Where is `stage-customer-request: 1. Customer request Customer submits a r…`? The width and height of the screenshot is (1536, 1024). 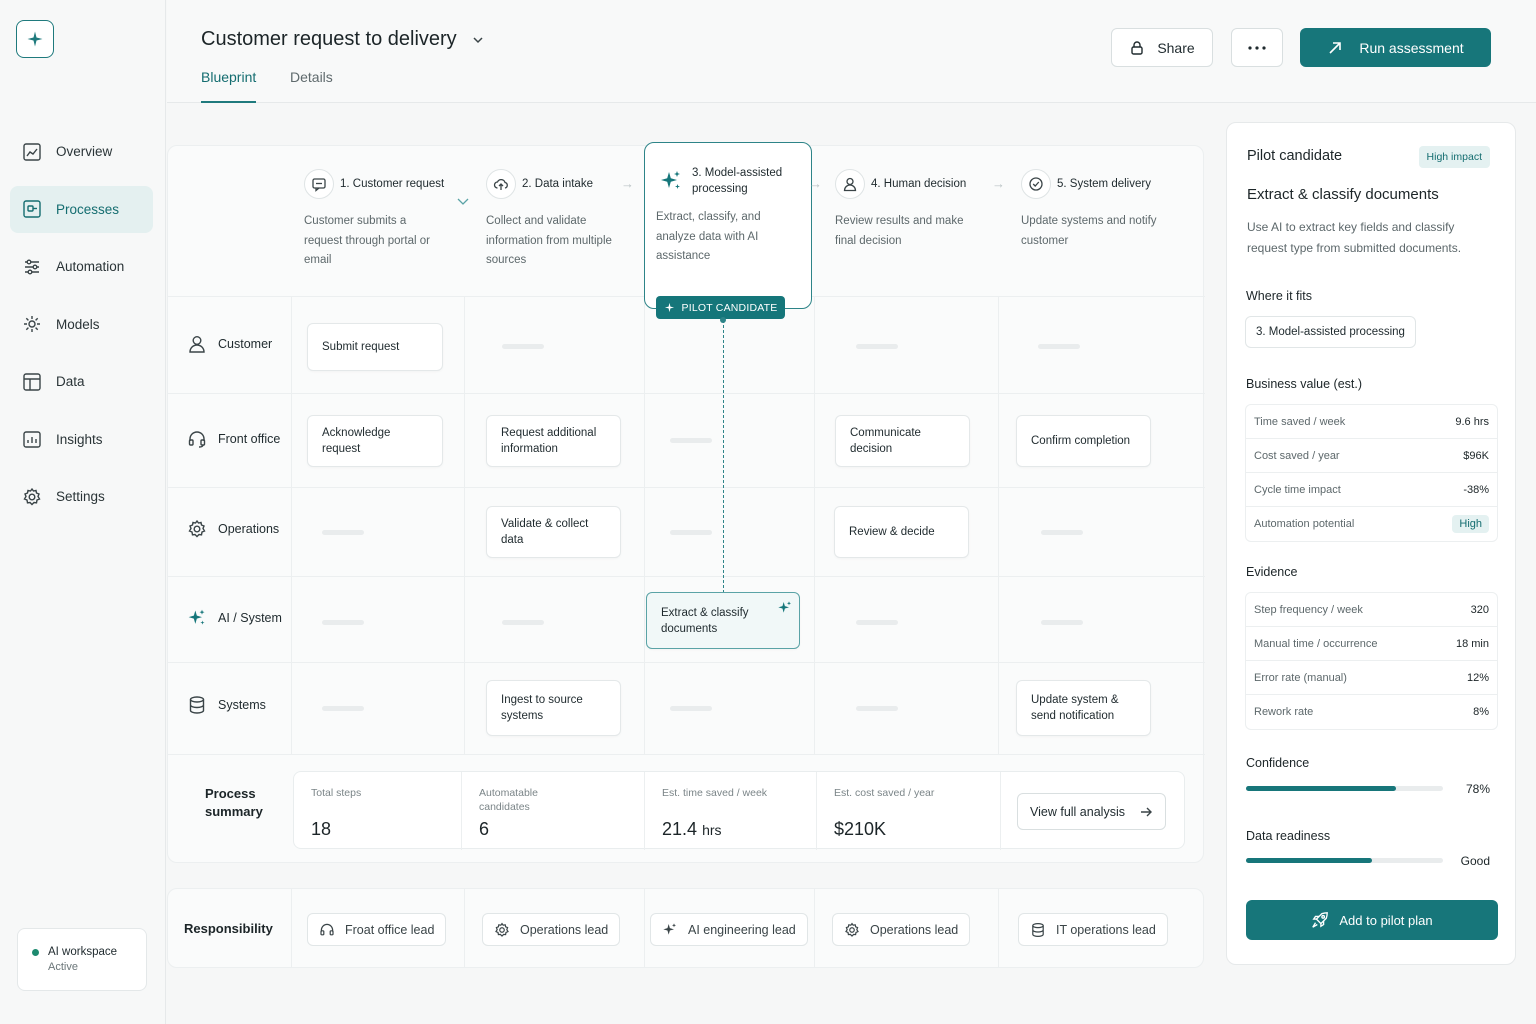
stage-customer-request: 1. Customer request Customer submits a r… is located at coordinates (374, 220).